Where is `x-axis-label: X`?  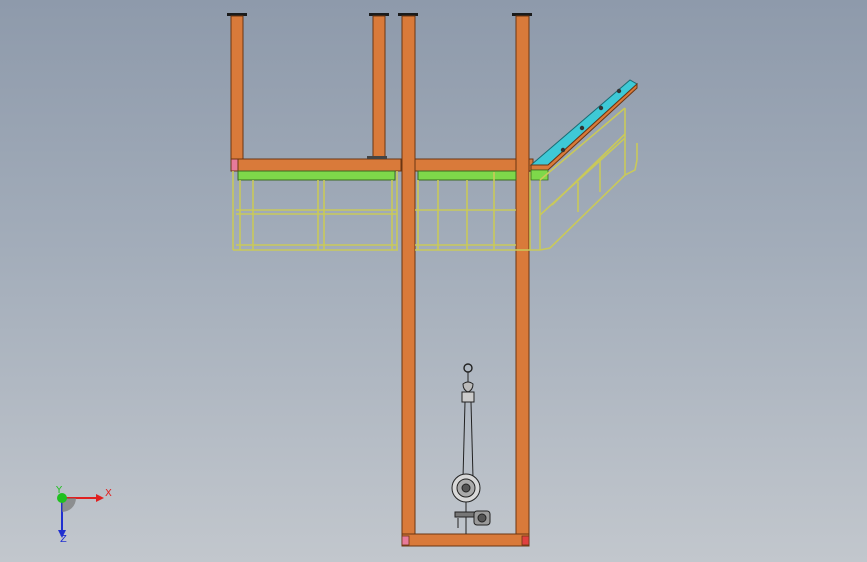
x-axis-label: X is located at coordinates (108, 493).